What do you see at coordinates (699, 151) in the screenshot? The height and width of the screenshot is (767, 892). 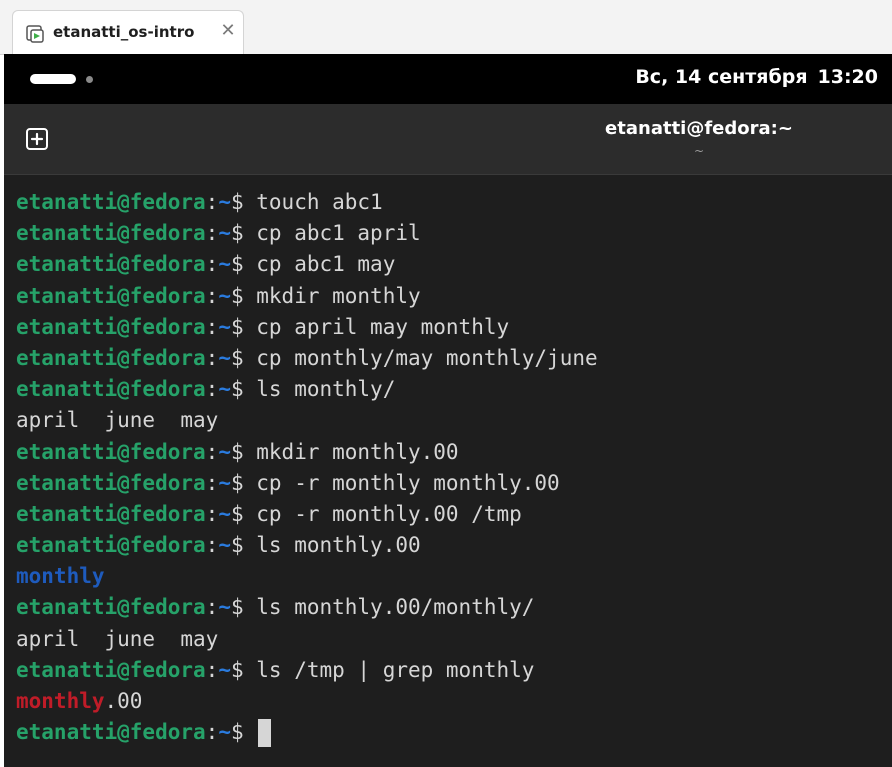 I see `terminal-subtitle: ~` at bounding box center [699, 151].